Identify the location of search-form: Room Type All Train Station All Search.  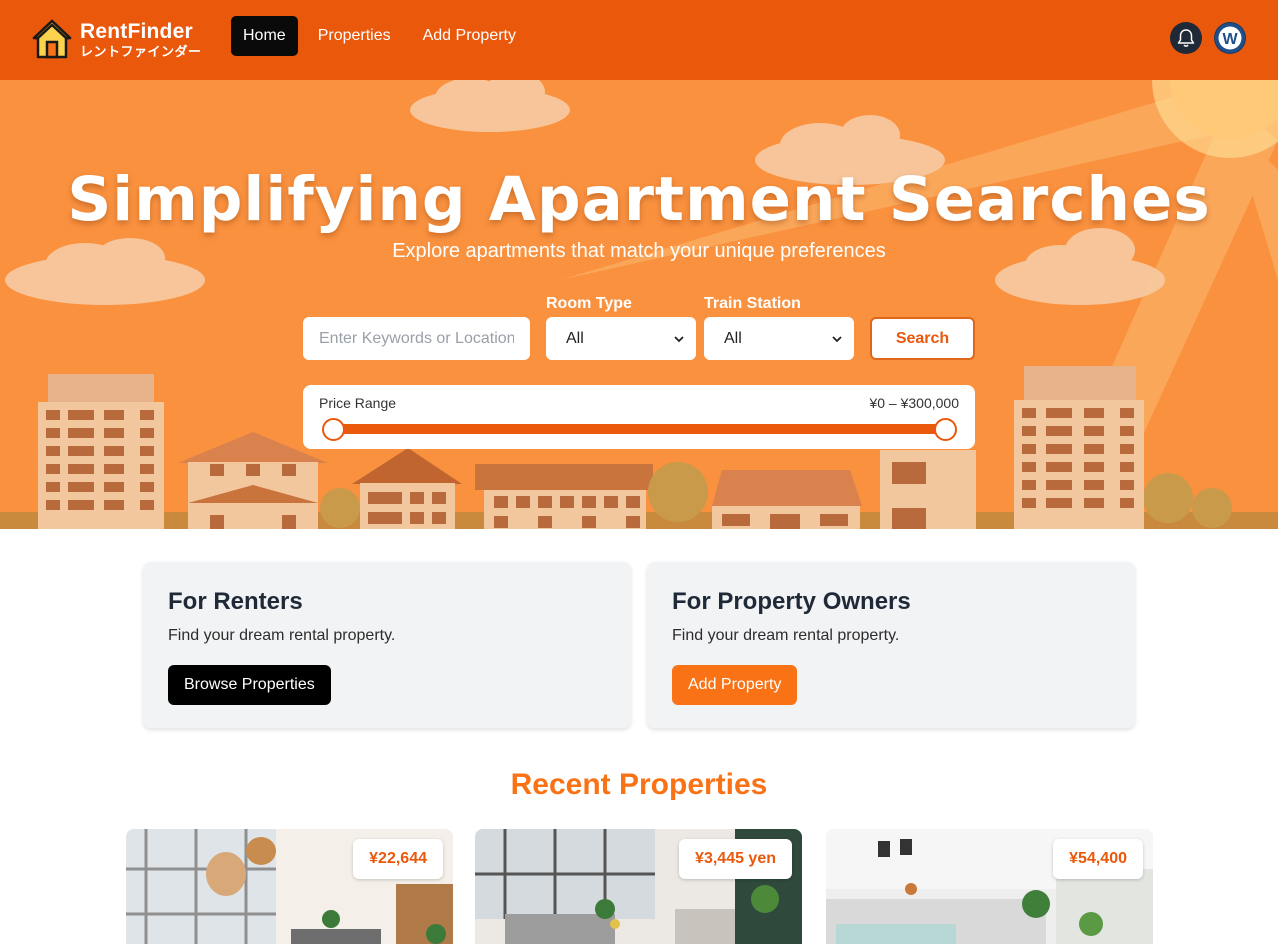
(639, 328).